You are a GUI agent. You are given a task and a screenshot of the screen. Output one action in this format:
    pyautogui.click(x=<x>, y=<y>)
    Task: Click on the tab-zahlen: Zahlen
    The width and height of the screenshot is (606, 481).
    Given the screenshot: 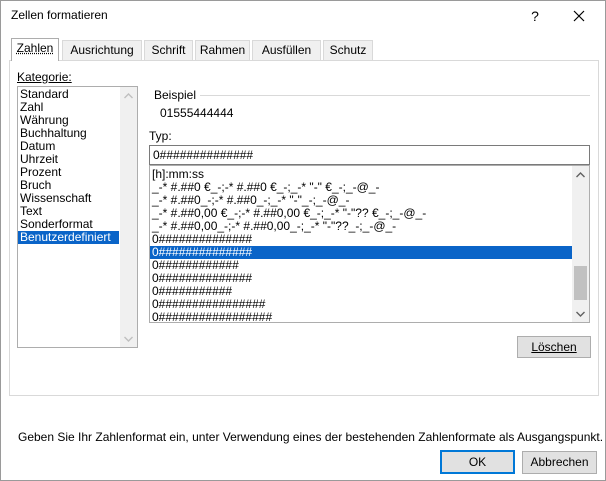 What is the action you would take?
    pyautogui.click(x=35, y=49)
    